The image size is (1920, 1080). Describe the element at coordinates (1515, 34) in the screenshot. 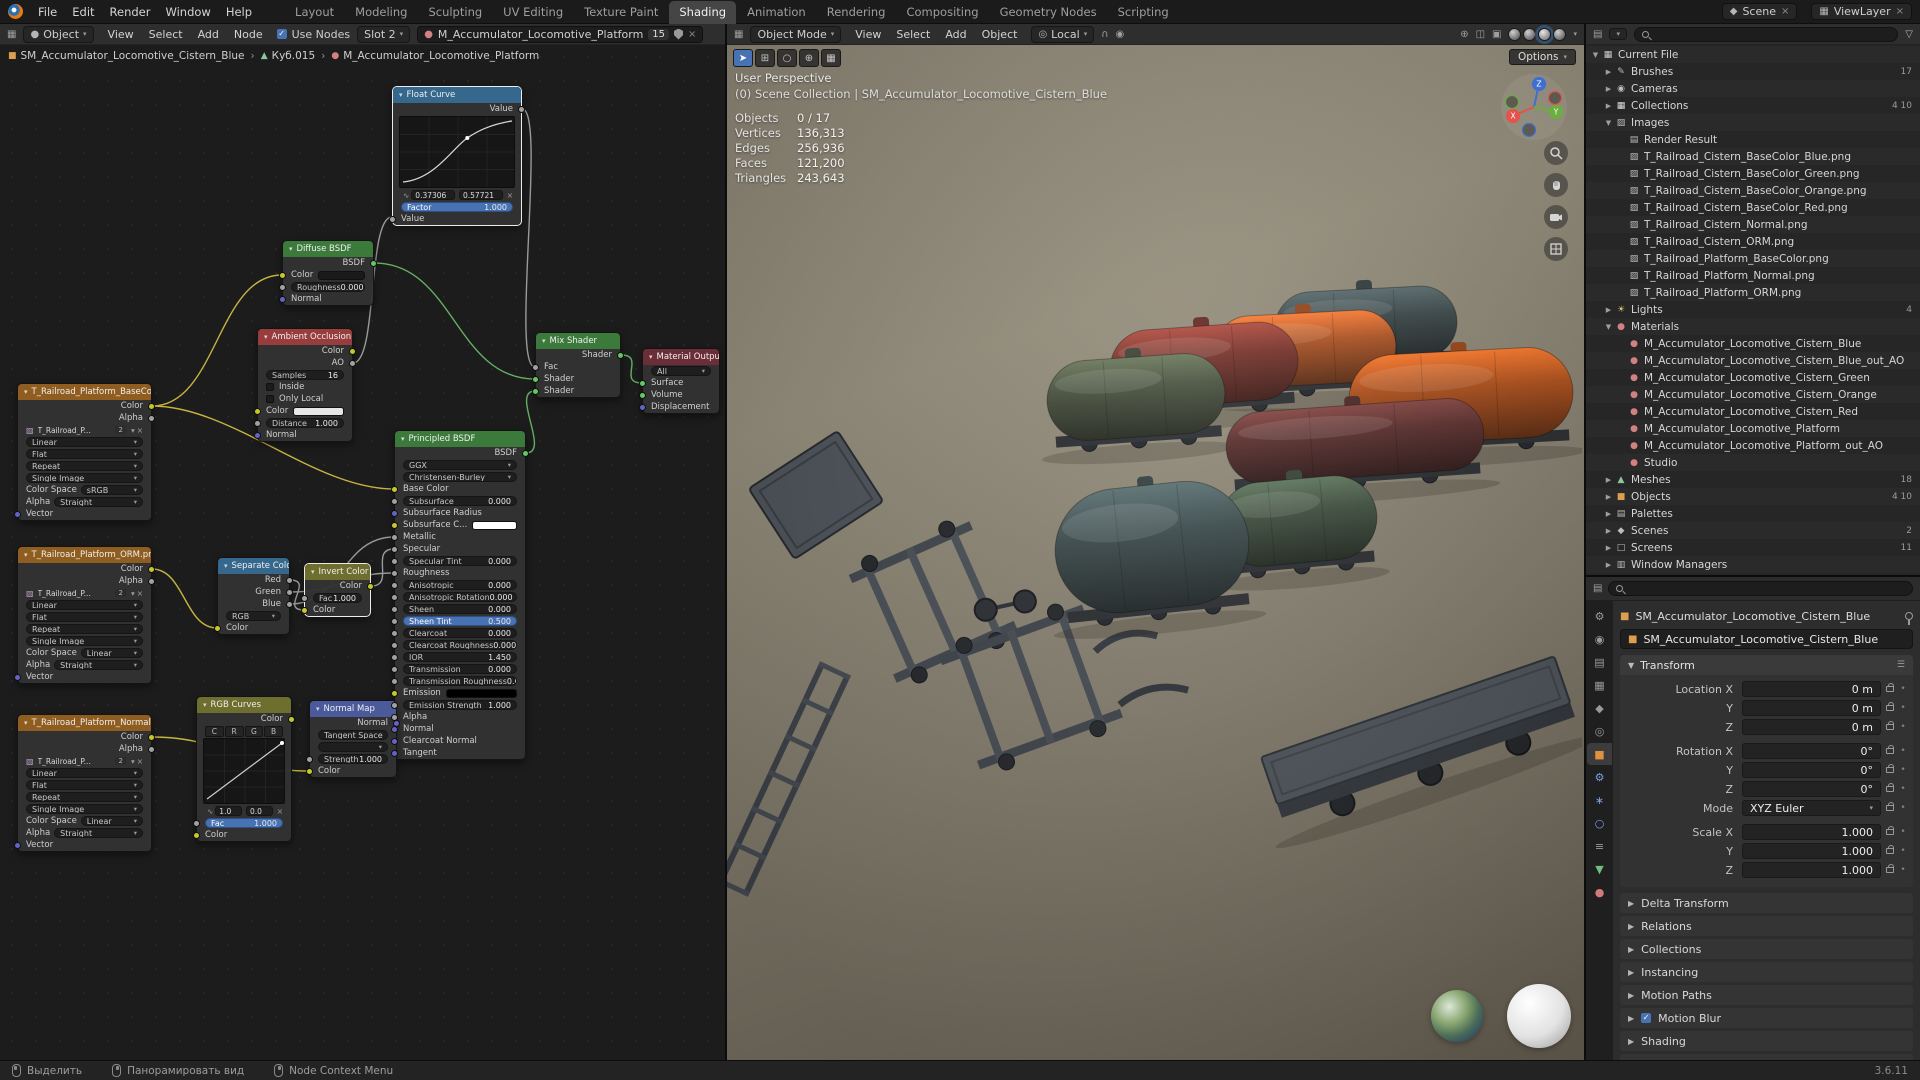

I see `wireframe-shading-icon` at that location.